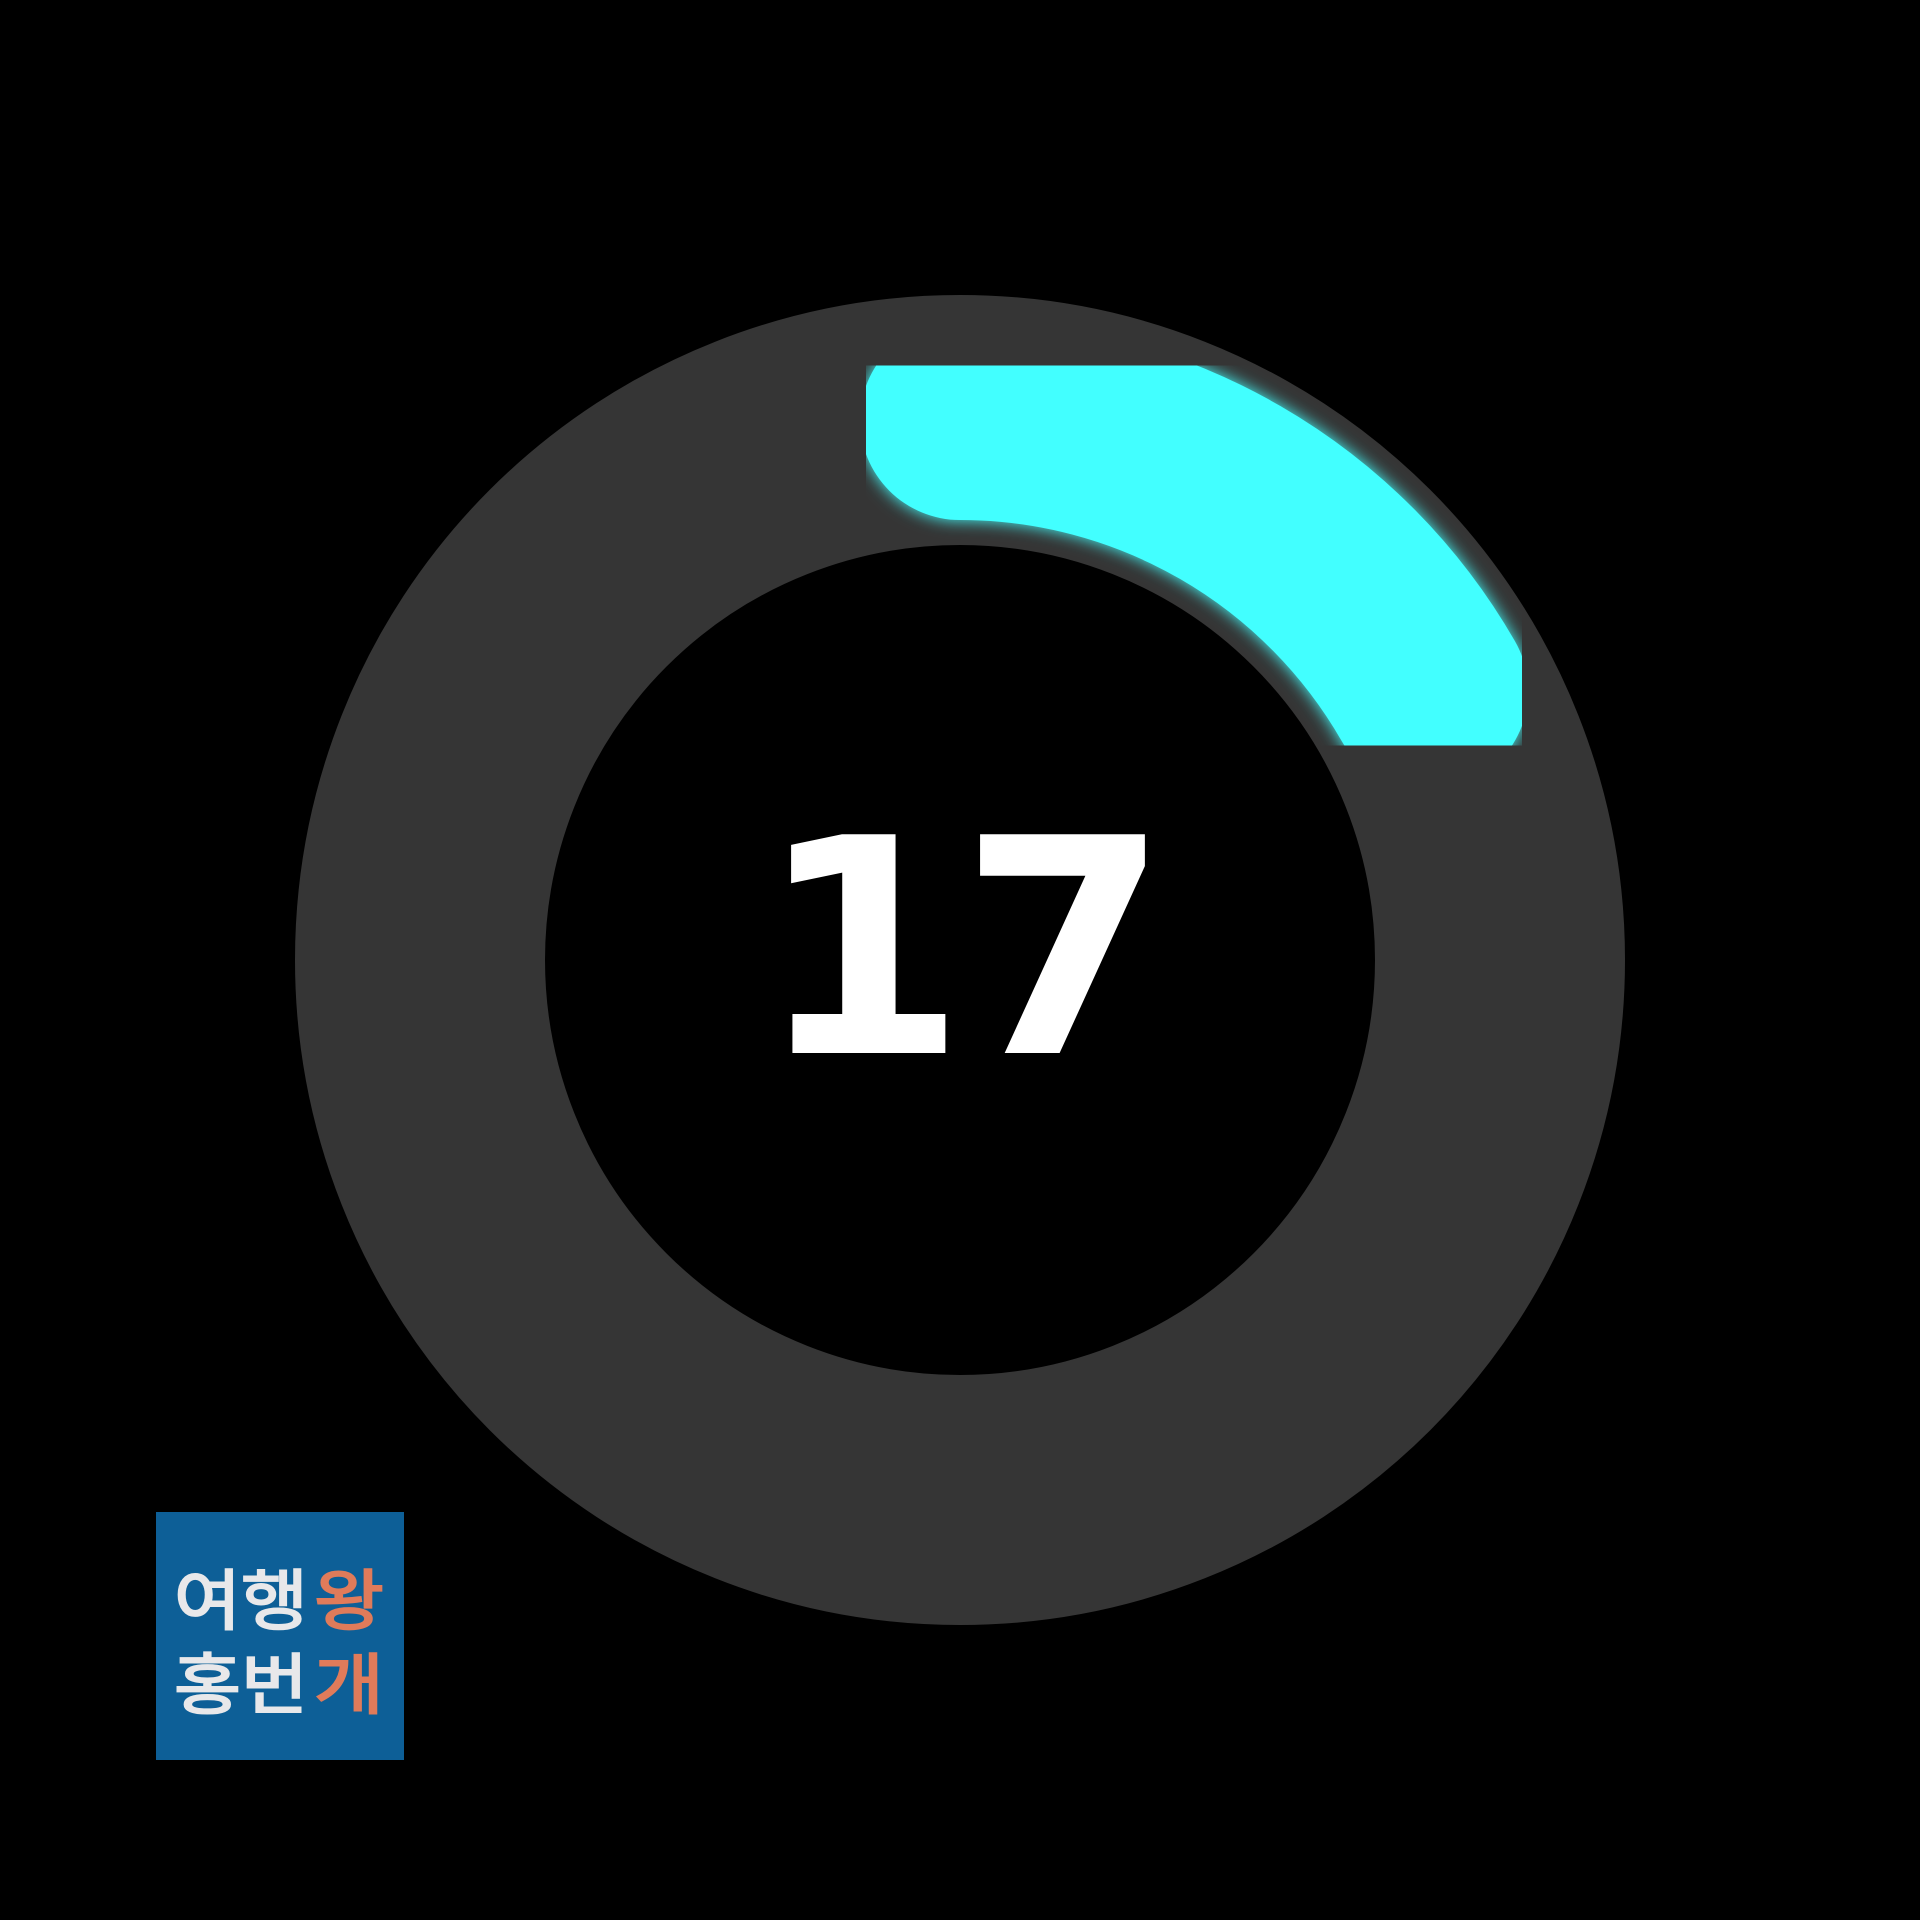  What do you see at coordinates (1194, 555) in the screenshot?
I see `ring-progress-arc` at bounding box center [1194, 555].